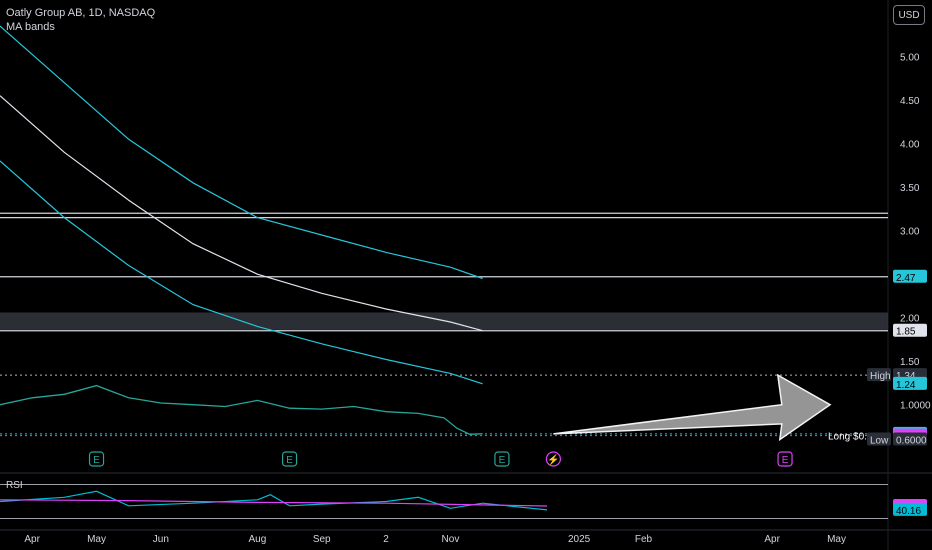 The image size is (932, 550). I want to click on x-tick-label: Jun, so click(161, 539).